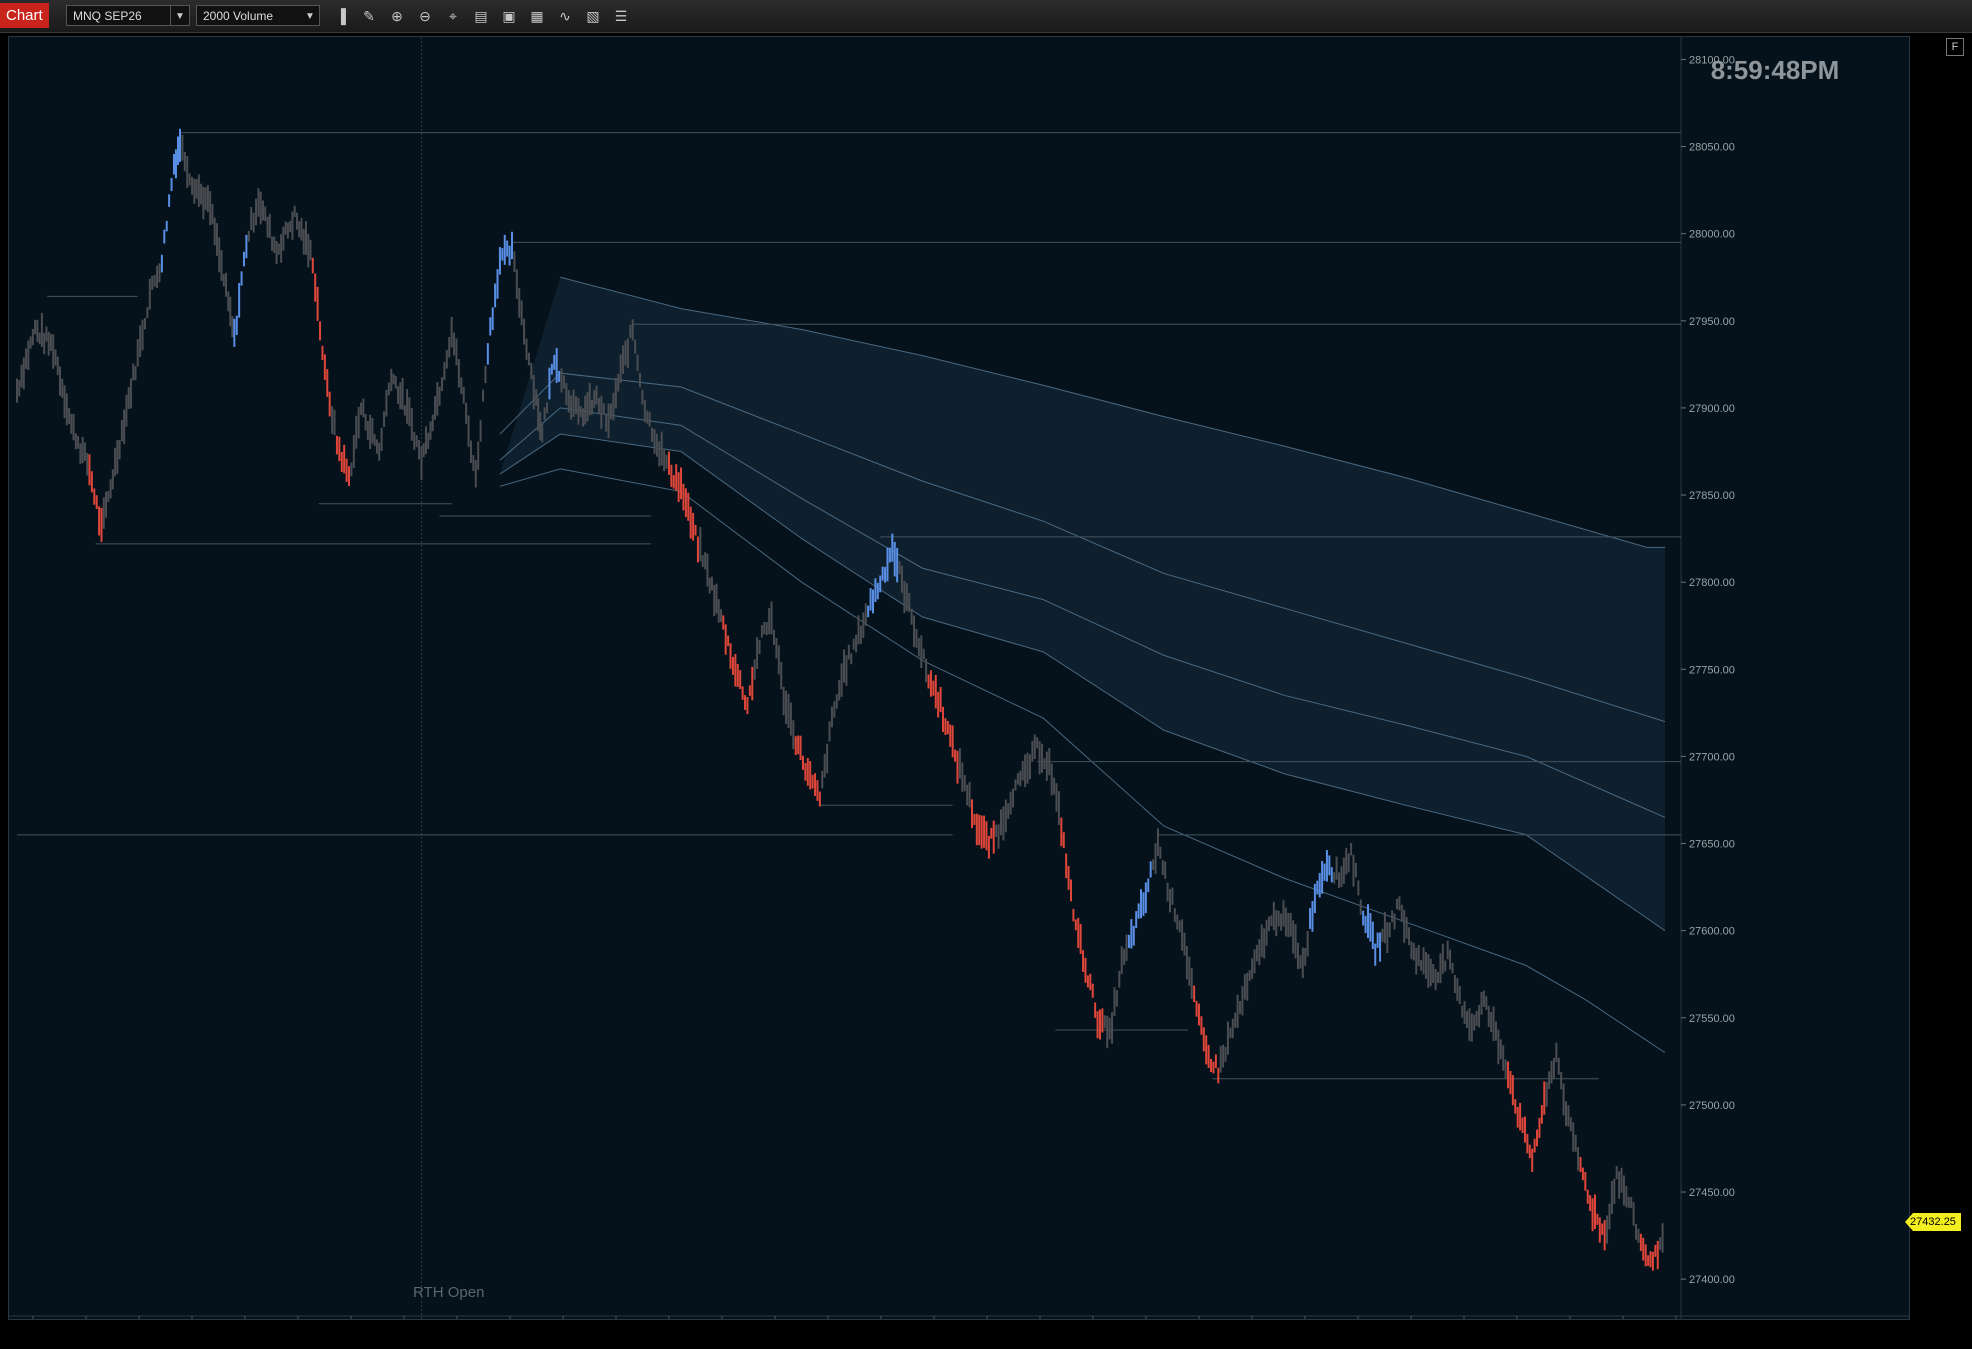 This screenshot has height=1349, width=1972. What do you see at coordinates (341, 16) in the screenshot?
I see `bar-style-icon: ▐` at bounding box center [341, 16].